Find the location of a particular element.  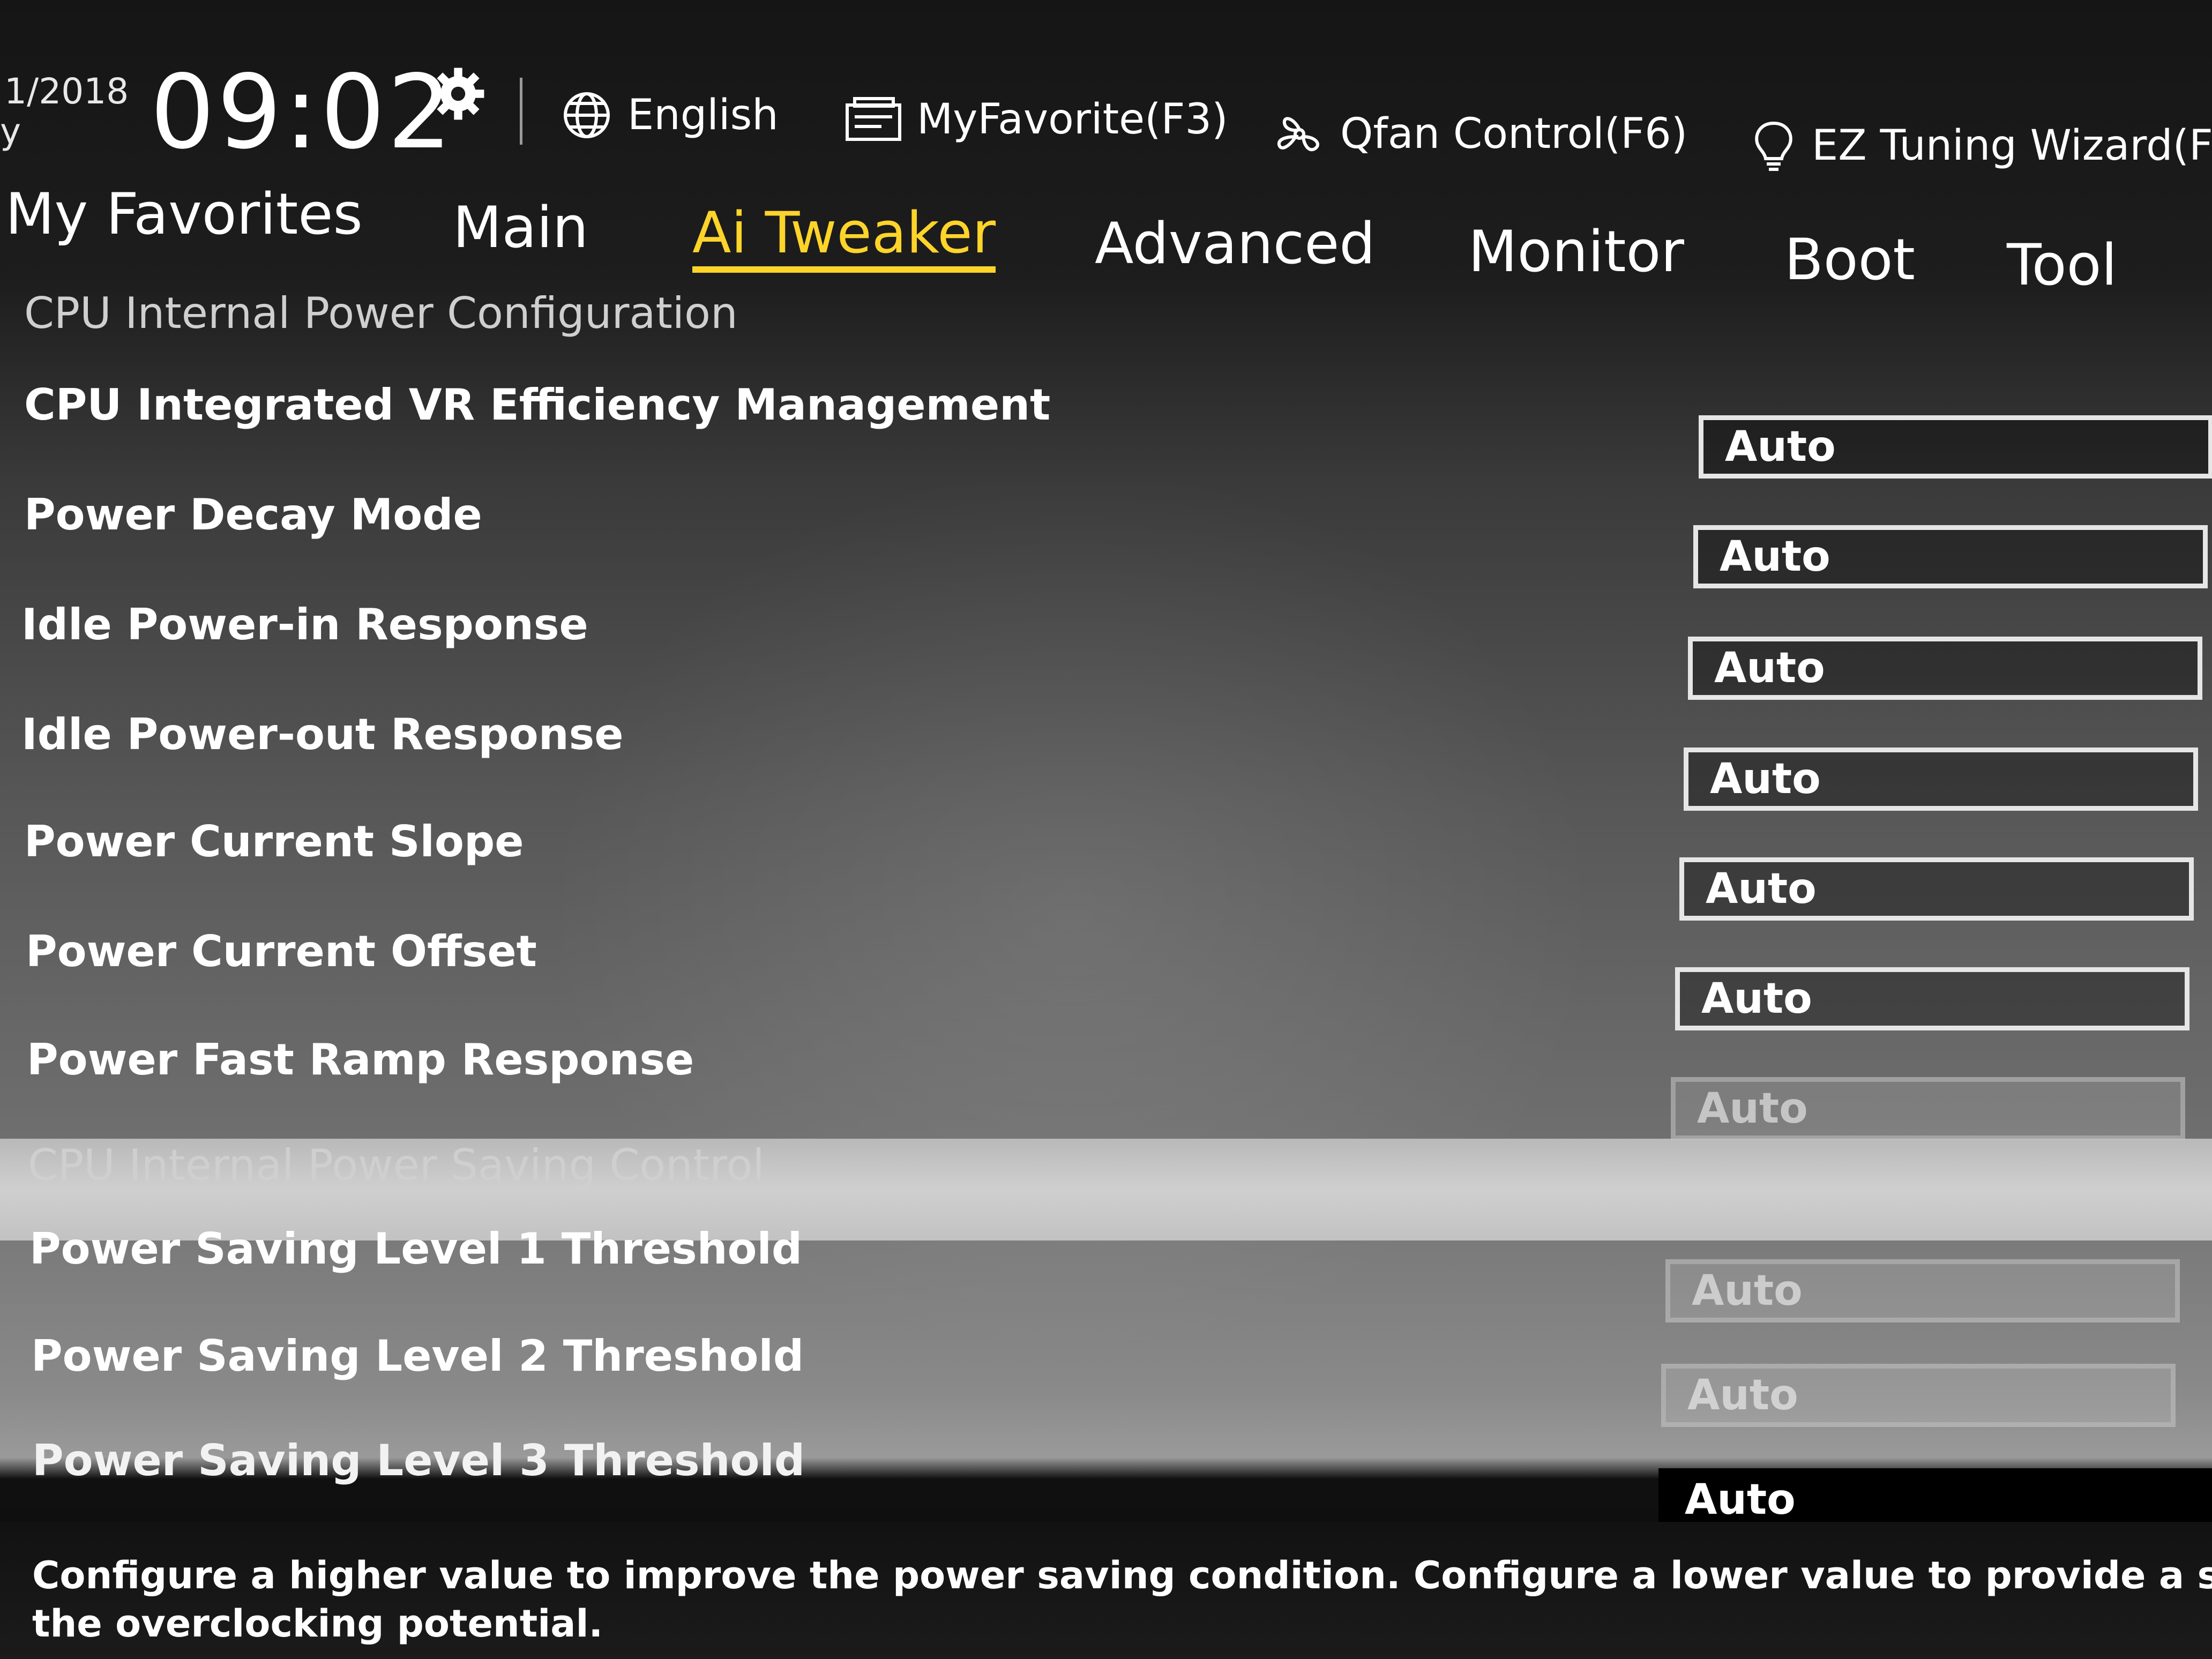

fan-icon is located at coordinates (1298, 134).